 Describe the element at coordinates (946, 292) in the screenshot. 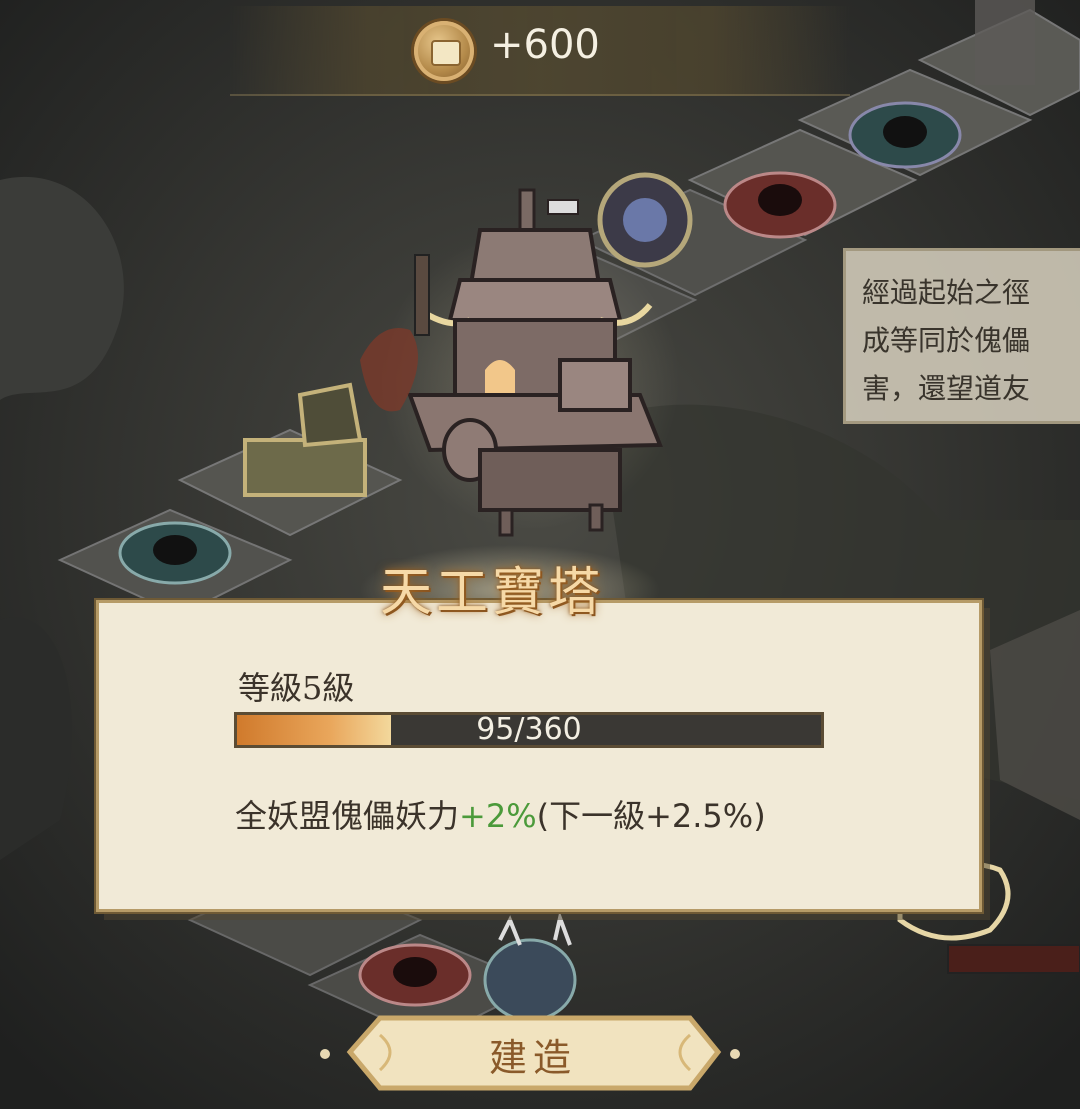

I see `hint-line: 經過起始之徑` at that location.